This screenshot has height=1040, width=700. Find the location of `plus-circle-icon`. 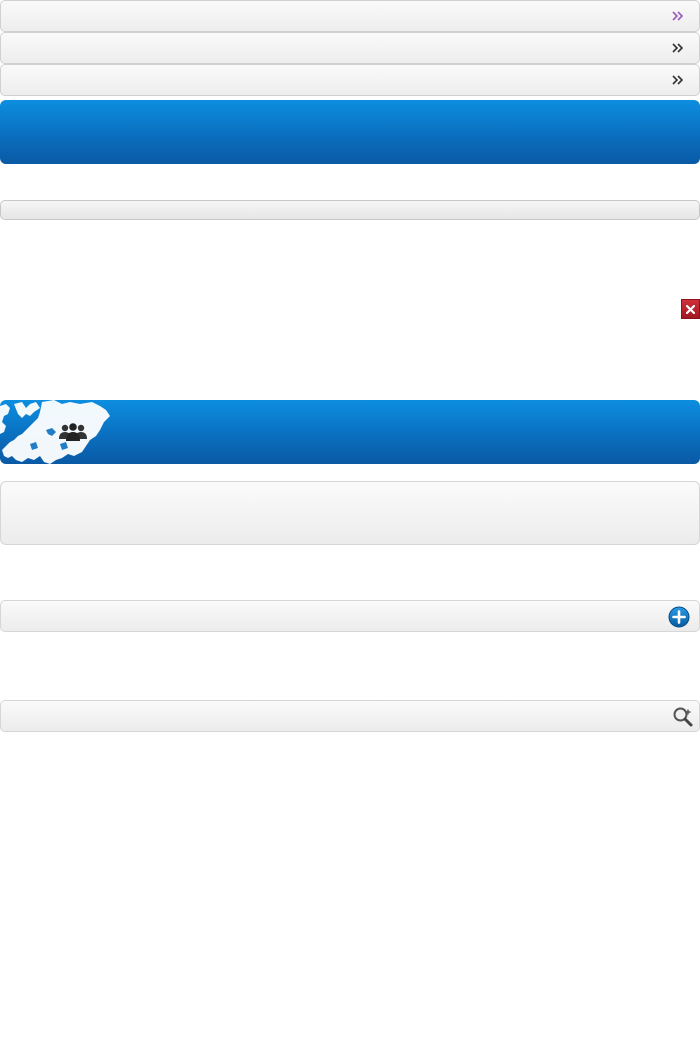

plus-circle-icon is located at coordinates (679, 617).